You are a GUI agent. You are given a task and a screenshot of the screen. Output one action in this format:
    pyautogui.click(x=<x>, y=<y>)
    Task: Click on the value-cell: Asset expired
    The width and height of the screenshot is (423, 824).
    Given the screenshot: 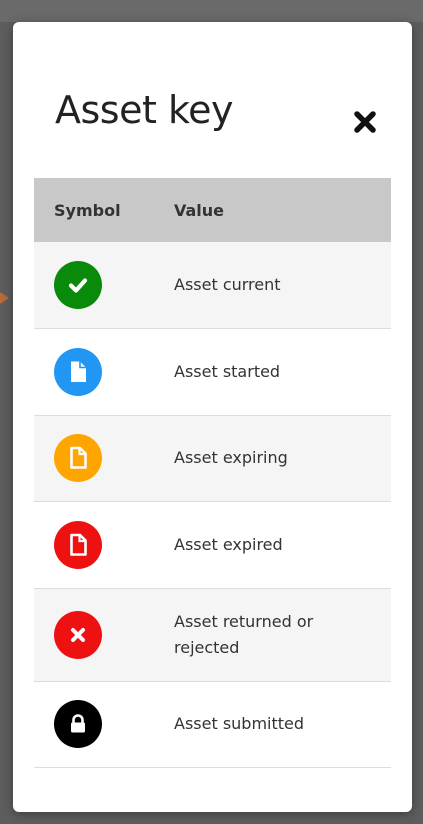 What is the action you would take?
    pyautogui.click(x=282, y=545)
    